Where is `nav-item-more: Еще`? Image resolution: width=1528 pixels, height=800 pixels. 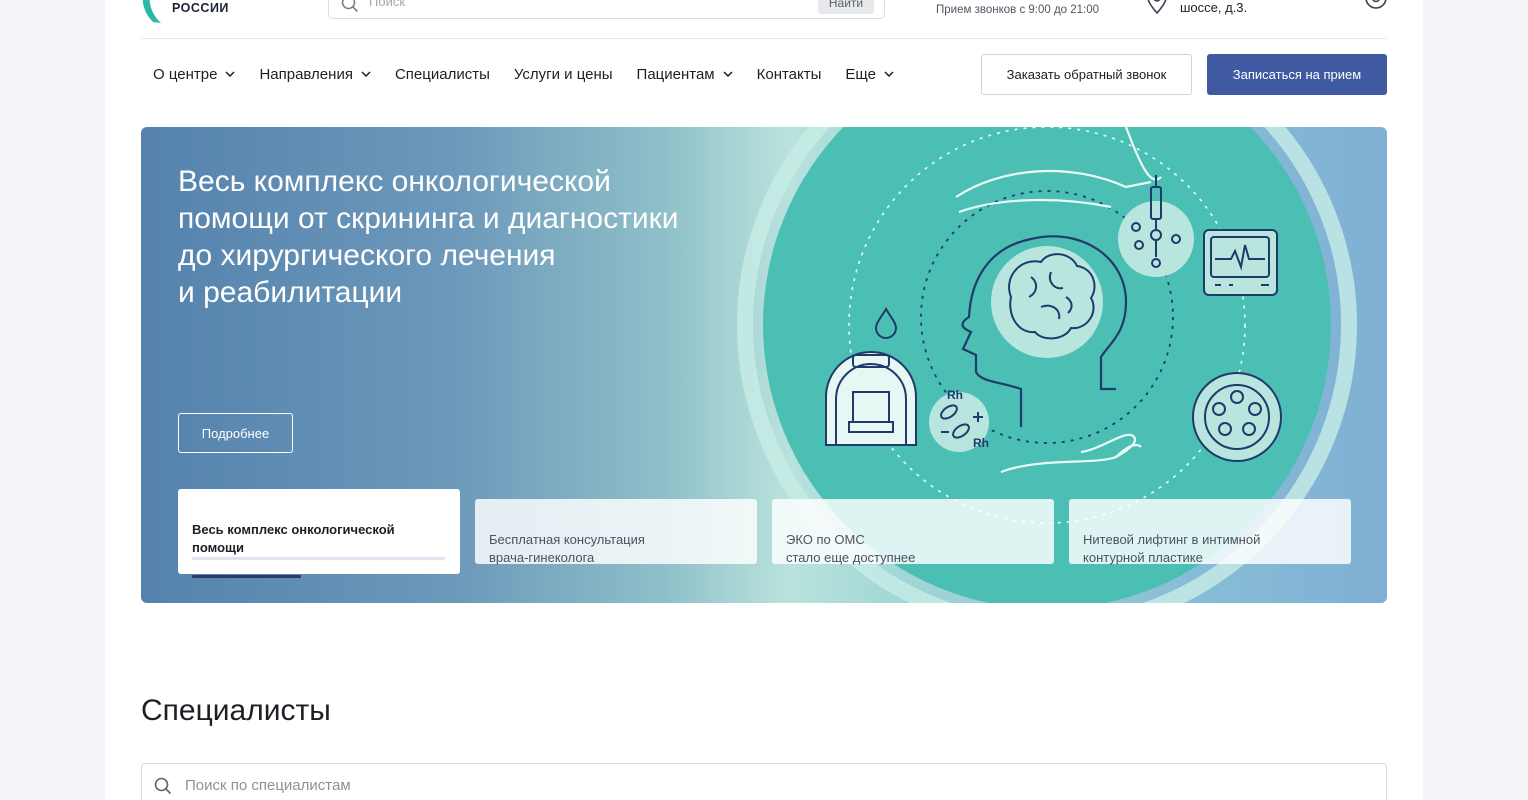
nav-item-more: Еще is located at coordinates (869, 74).